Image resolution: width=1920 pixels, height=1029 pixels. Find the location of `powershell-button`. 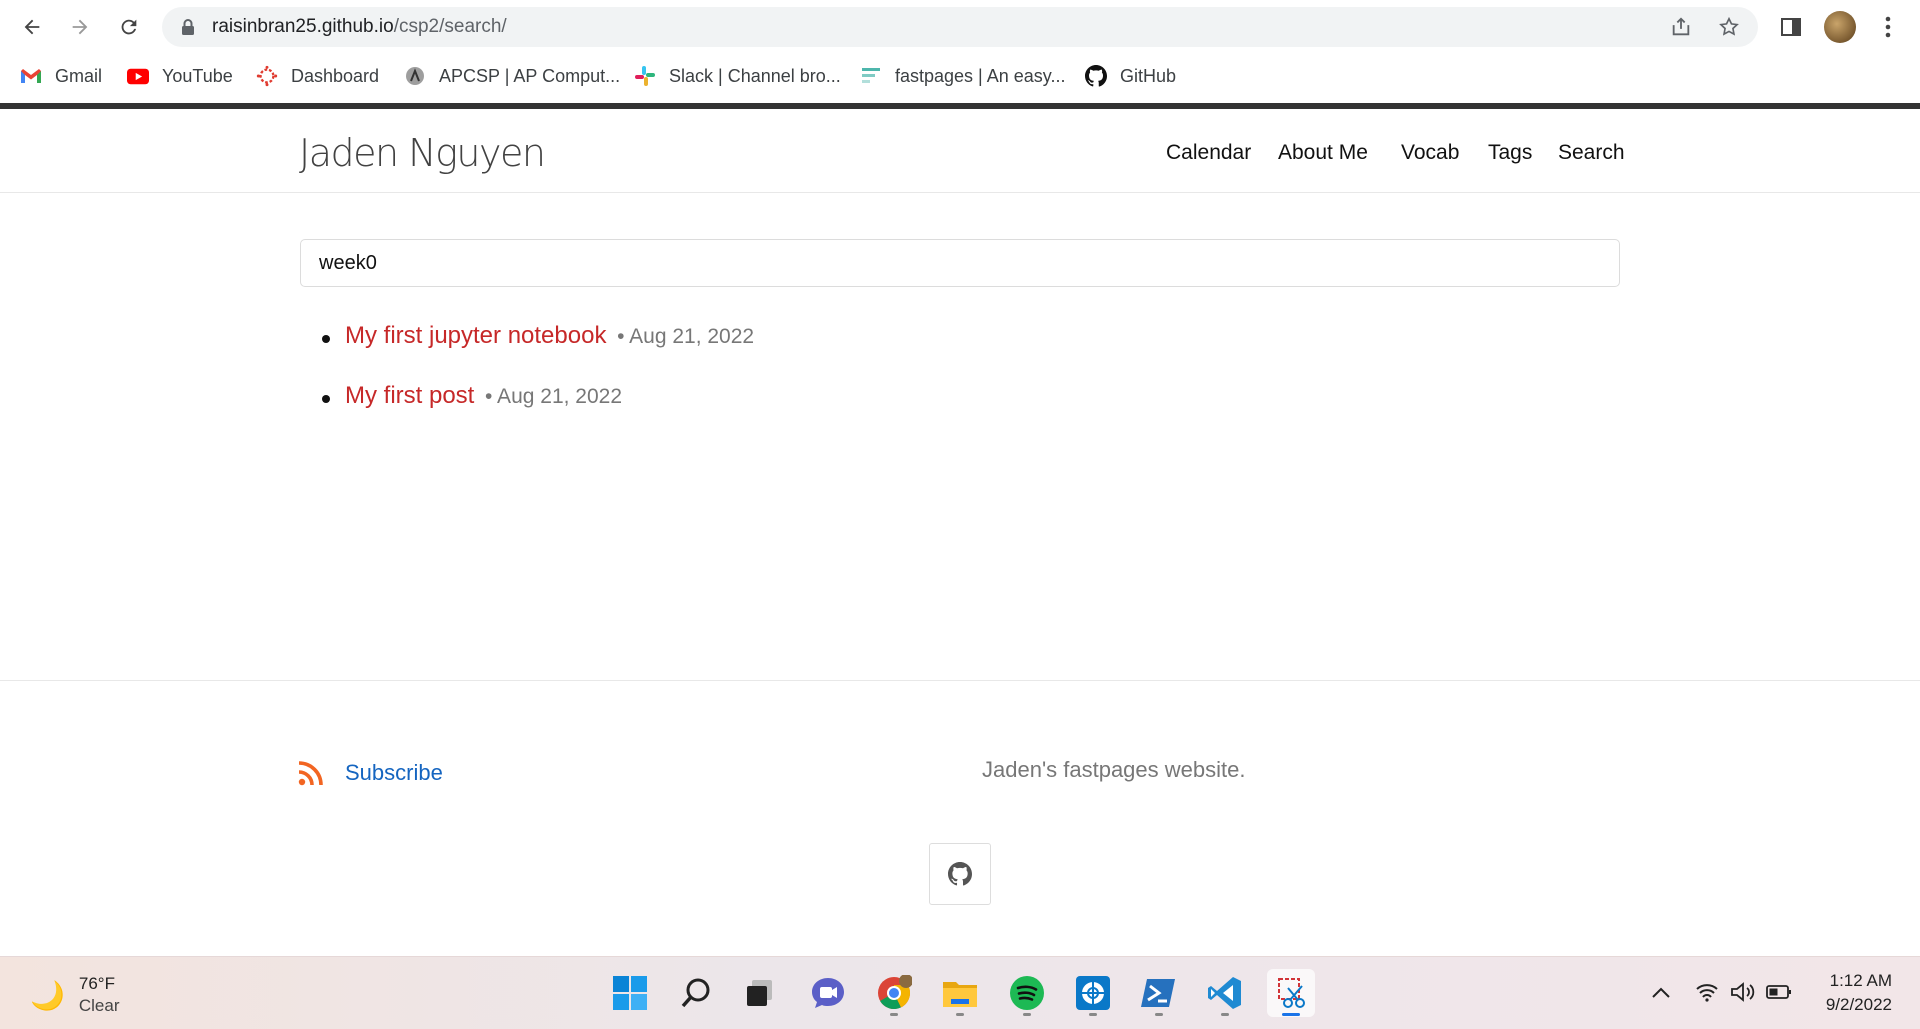

powershell-button is located at coordinates (1159, 993).